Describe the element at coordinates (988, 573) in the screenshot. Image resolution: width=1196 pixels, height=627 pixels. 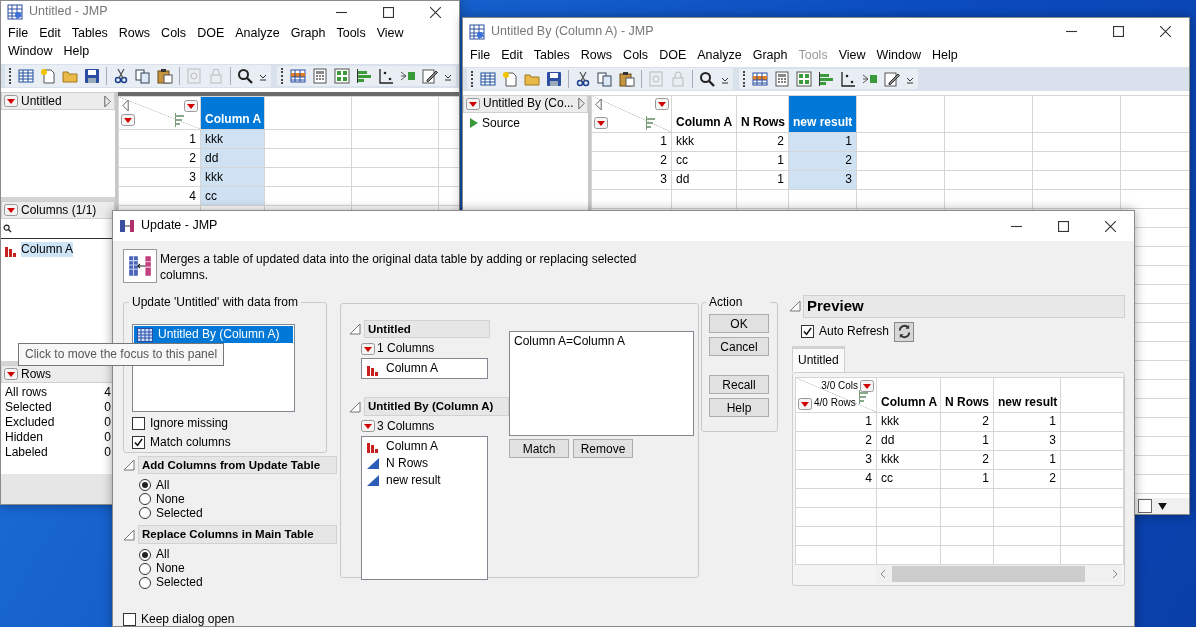
I see `scrollbar-thumb` at that location.